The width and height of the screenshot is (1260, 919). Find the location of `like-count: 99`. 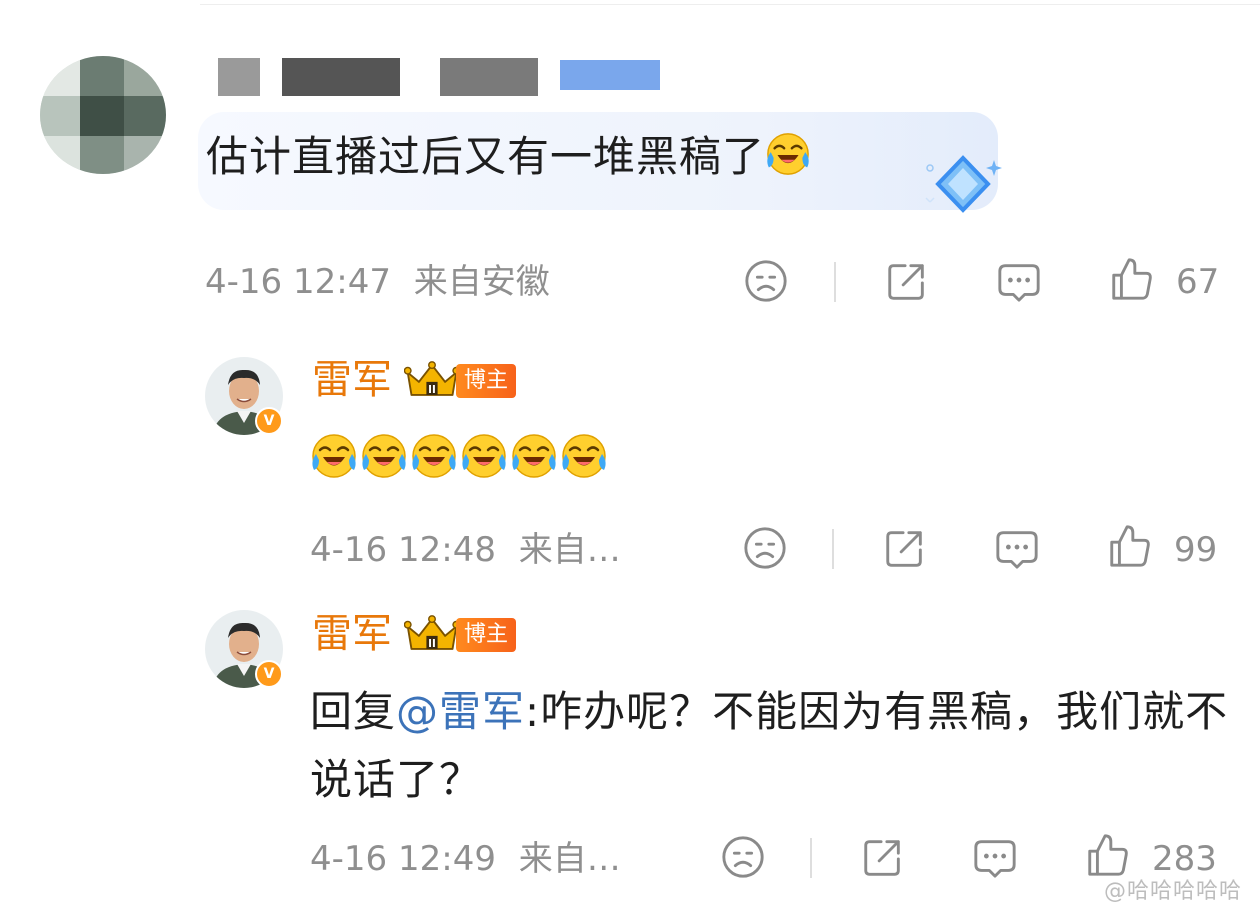

like-count: 99 is located at coordinates (1196, 550).